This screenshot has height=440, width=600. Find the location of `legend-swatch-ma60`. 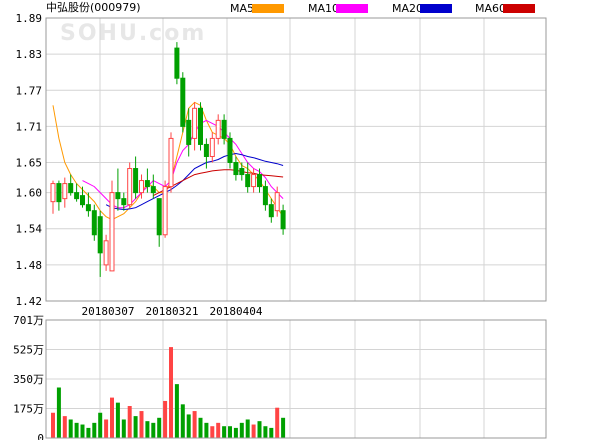

legend-swatch-ma60 is located at coordinates (519, 8).